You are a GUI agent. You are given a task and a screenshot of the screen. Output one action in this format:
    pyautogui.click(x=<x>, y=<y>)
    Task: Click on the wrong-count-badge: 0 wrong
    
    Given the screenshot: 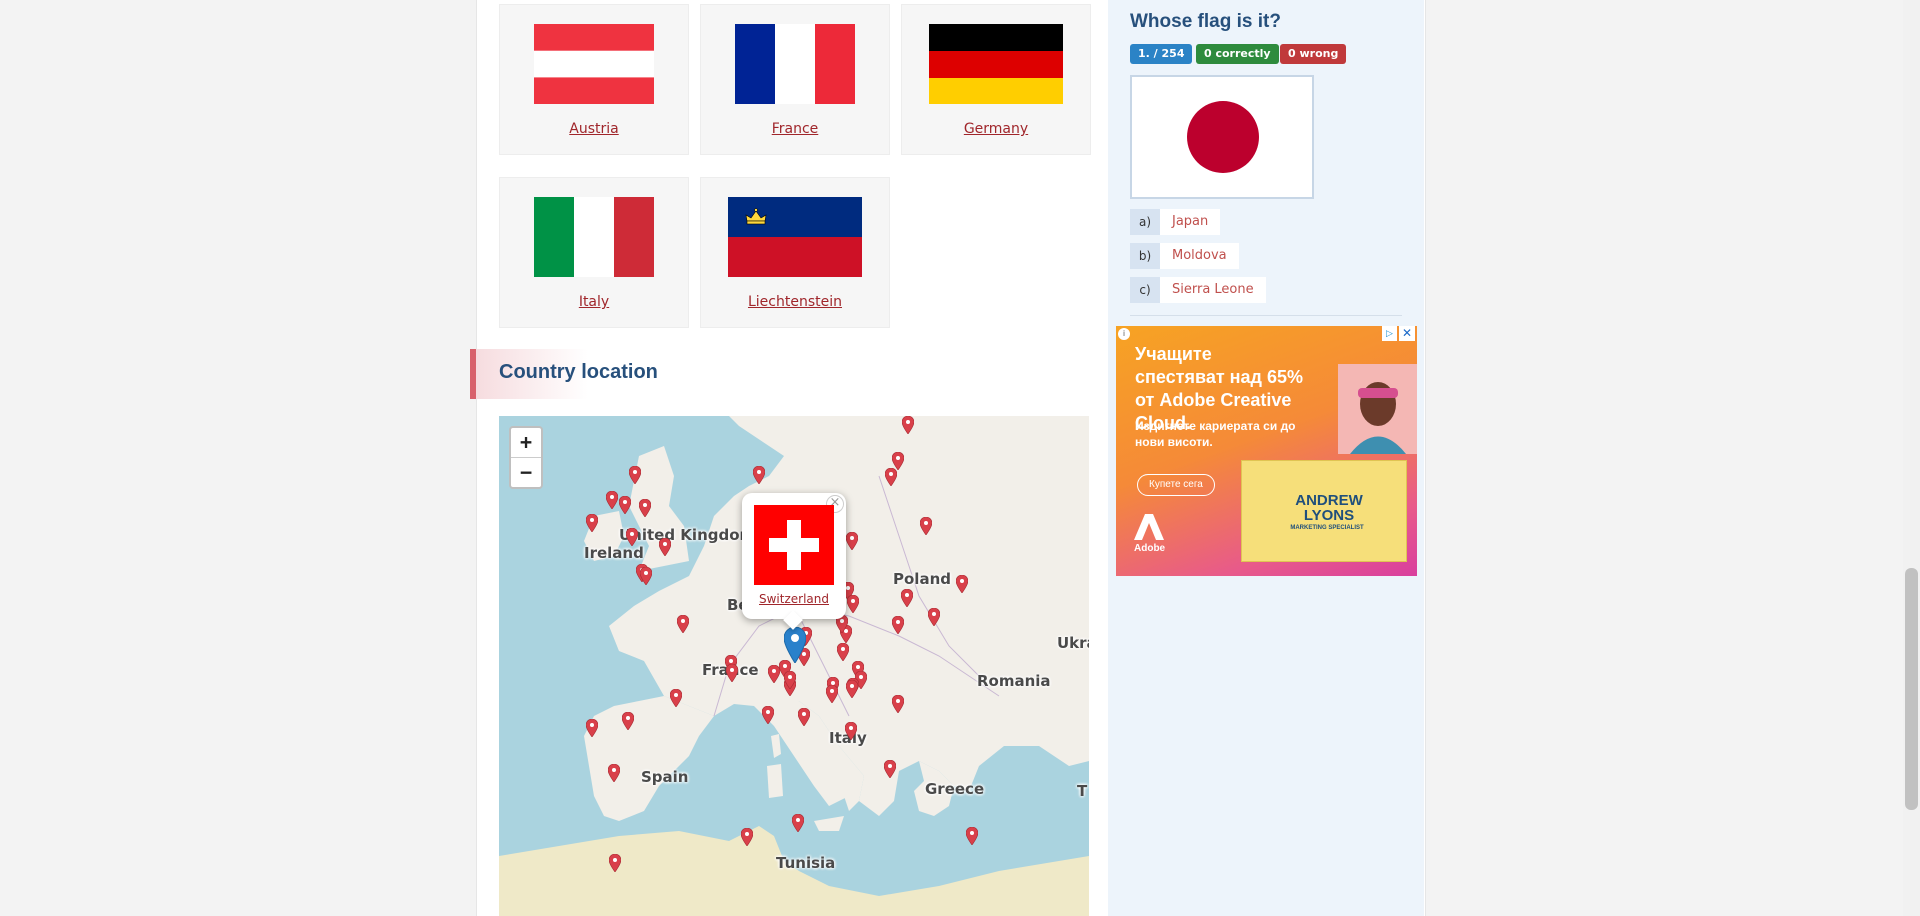 What is the action you would take?
    pyautogui.click(x=1313, y=54)
    